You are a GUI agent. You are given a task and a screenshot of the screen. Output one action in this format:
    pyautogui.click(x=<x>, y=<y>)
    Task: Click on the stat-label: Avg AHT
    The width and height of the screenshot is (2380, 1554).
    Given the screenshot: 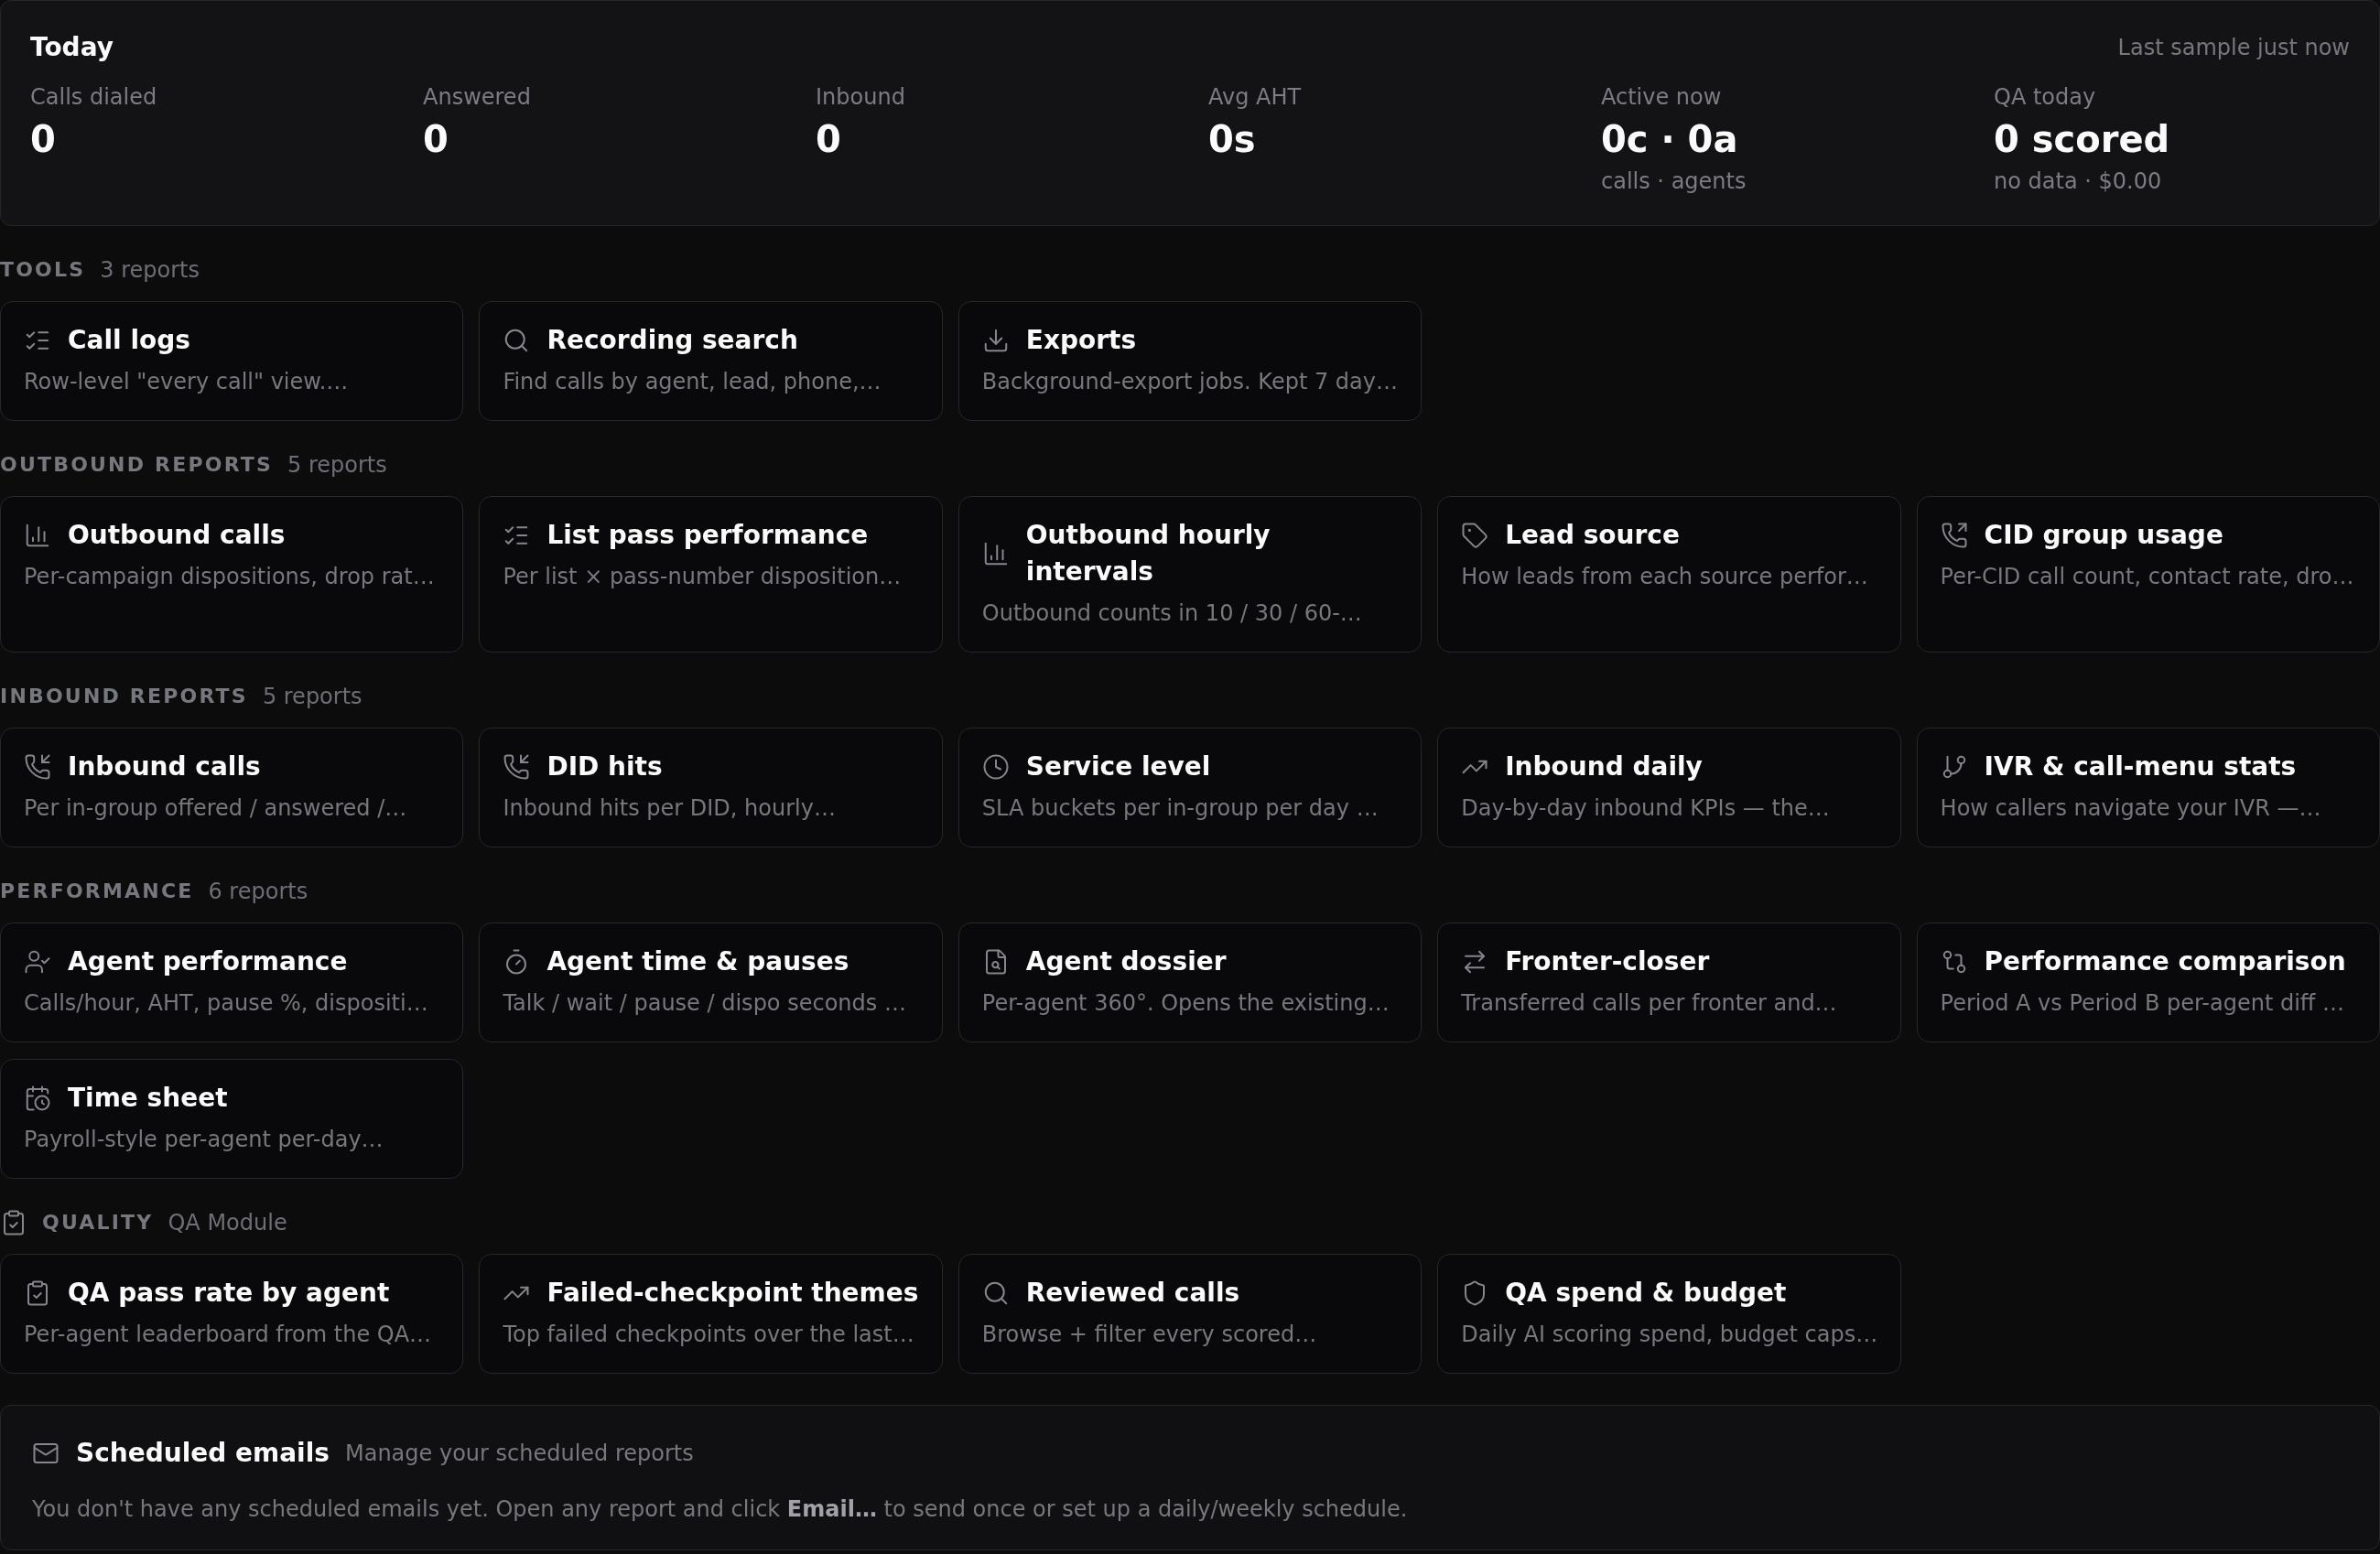 What is the action you would take?
    pyautogui.click(x=1255, y=97)
    